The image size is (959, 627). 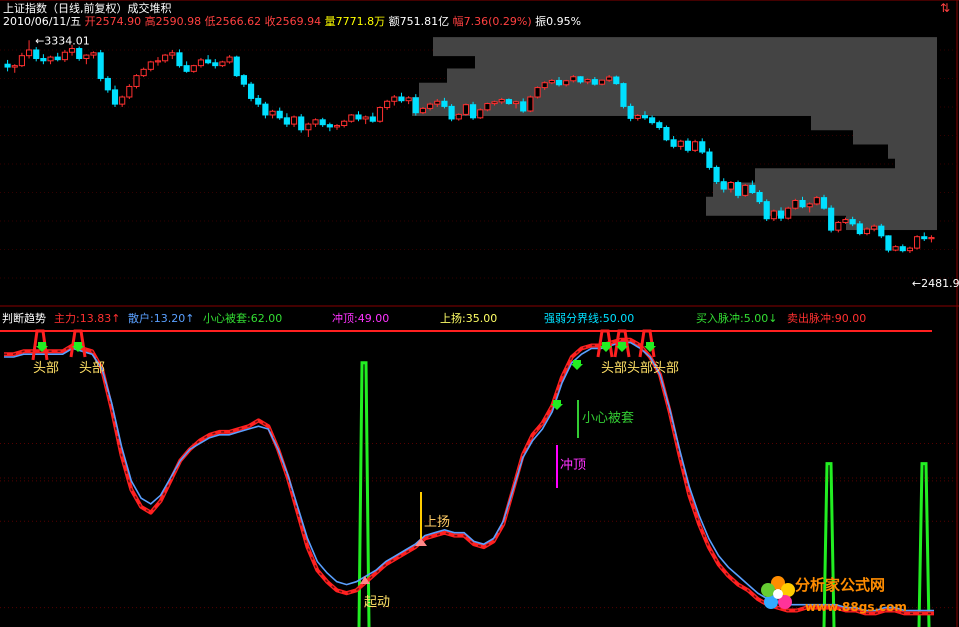 I want to click on legend-rush-top: 冲顶:49.00, so click(x=361, y=318).